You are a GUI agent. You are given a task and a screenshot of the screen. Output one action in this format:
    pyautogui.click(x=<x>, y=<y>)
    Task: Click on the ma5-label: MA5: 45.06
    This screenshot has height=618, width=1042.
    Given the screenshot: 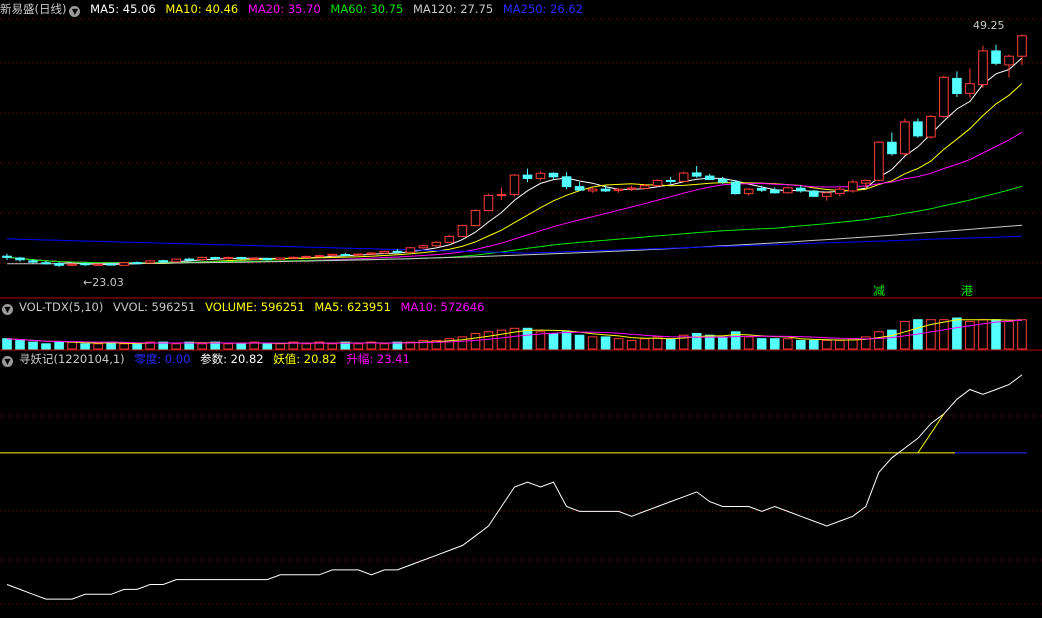 What is the action you would take?
    pyautogui.click(x=123, y=9)
    